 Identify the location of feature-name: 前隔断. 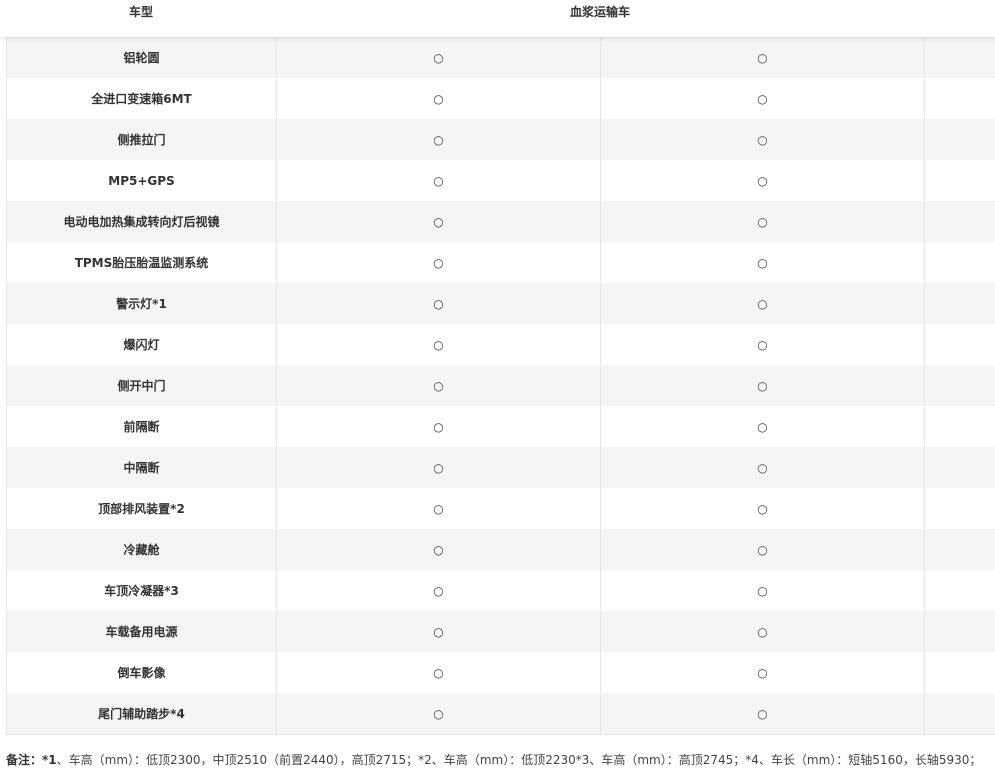
(141, 426).